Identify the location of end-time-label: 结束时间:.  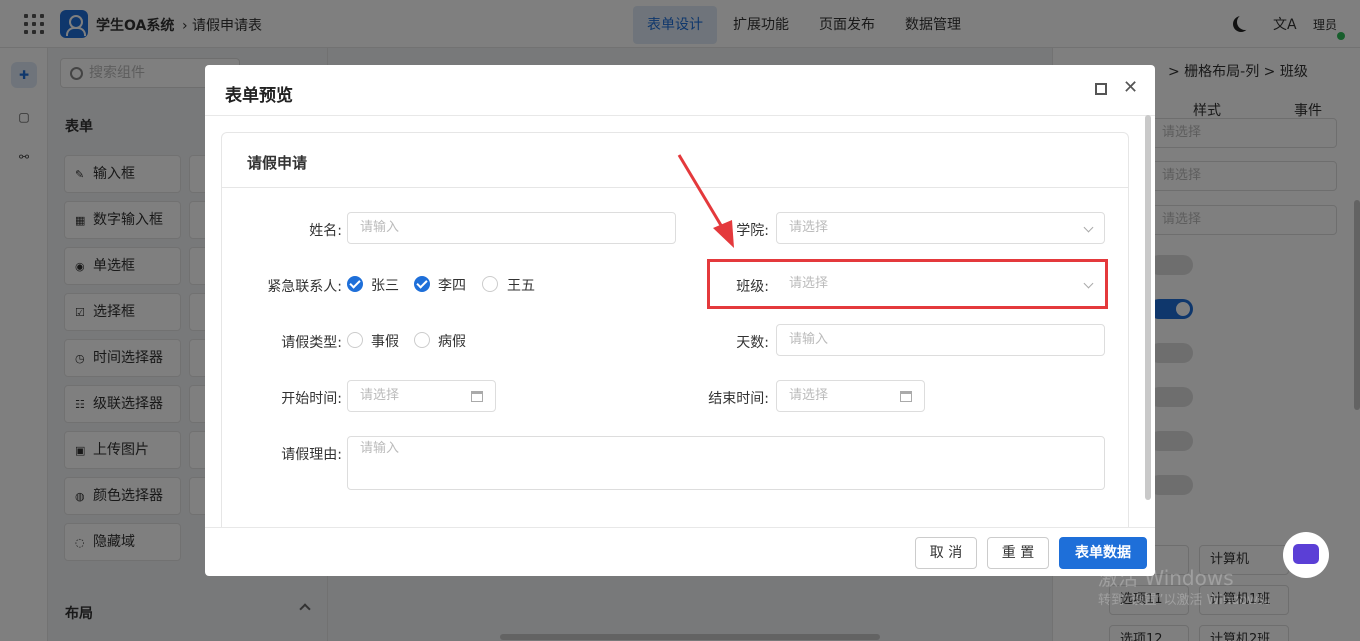
(738, 399).